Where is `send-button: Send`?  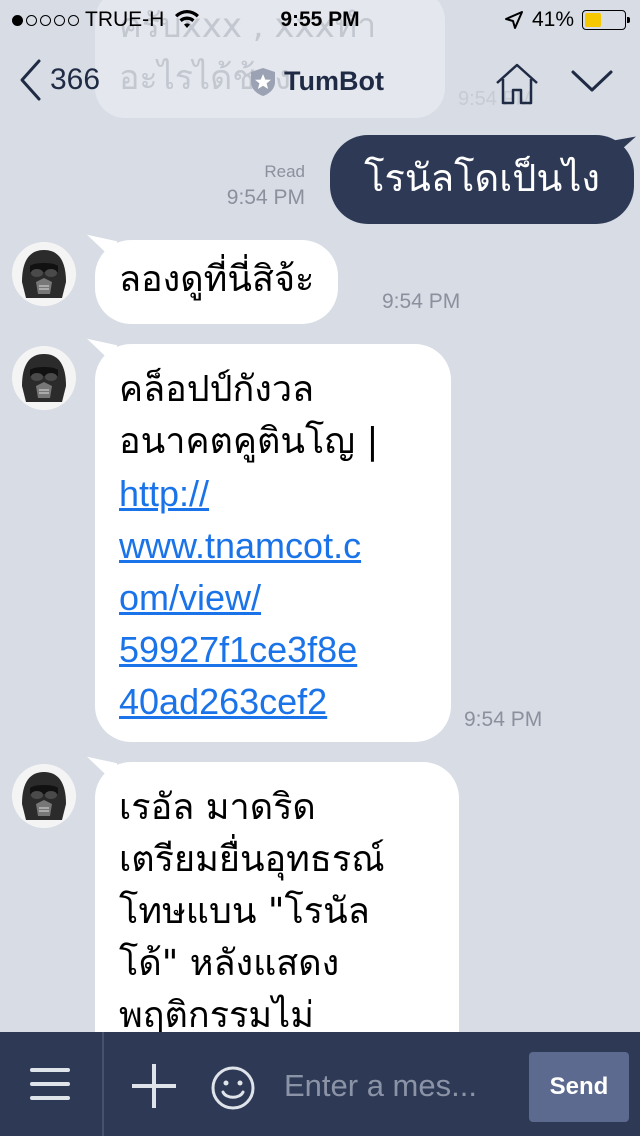
send-button: Send is located at coordinates (579, 1087).